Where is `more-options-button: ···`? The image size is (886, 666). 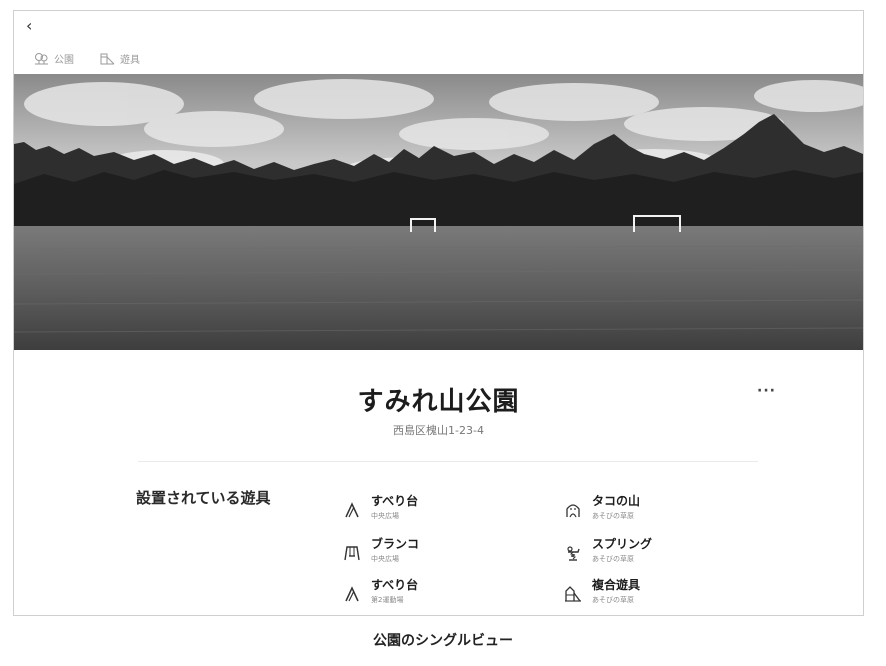 more-options-button: ··· is located at coordinates (766, 391).